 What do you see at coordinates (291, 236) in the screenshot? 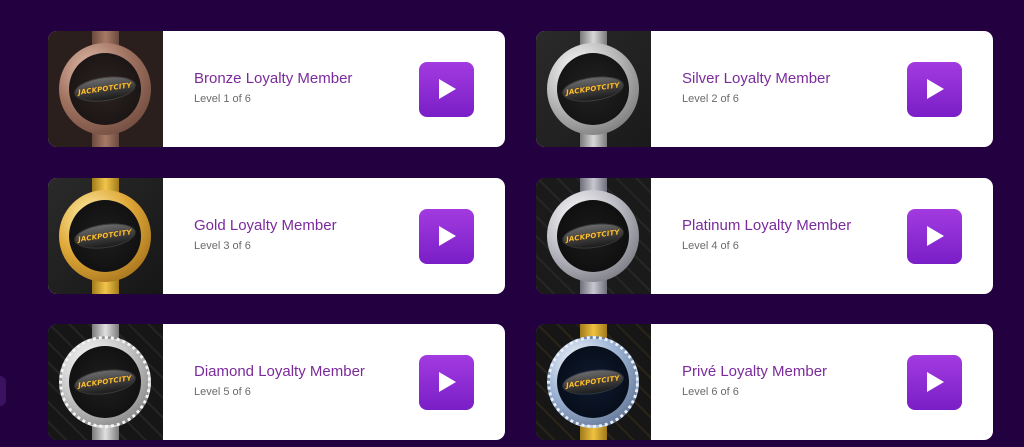
I see `card-info: Gold Loyalty Member Level 3 of 6` at bounding box center [291, 236].